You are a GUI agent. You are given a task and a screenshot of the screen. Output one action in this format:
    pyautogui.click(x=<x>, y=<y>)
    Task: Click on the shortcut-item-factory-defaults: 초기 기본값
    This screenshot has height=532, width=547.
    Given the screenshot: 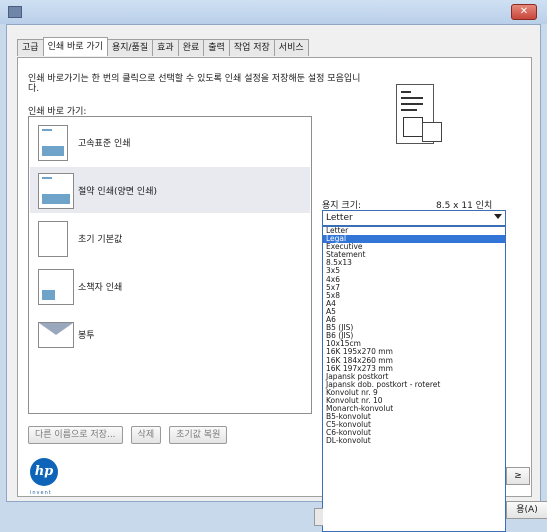 What is the action you would take?
    pyautogui.click(x=170, y=238)
    